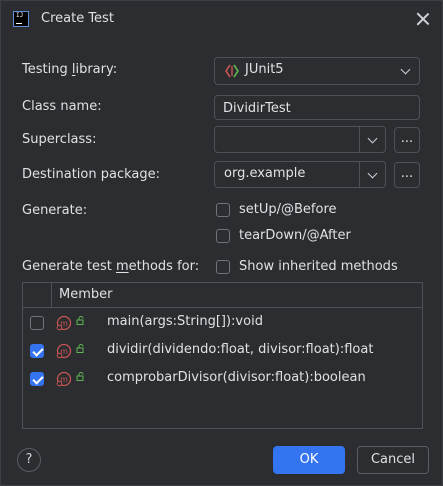 The image size is (443, 486). I want to click on help-icon: ?, so click(29, 459).